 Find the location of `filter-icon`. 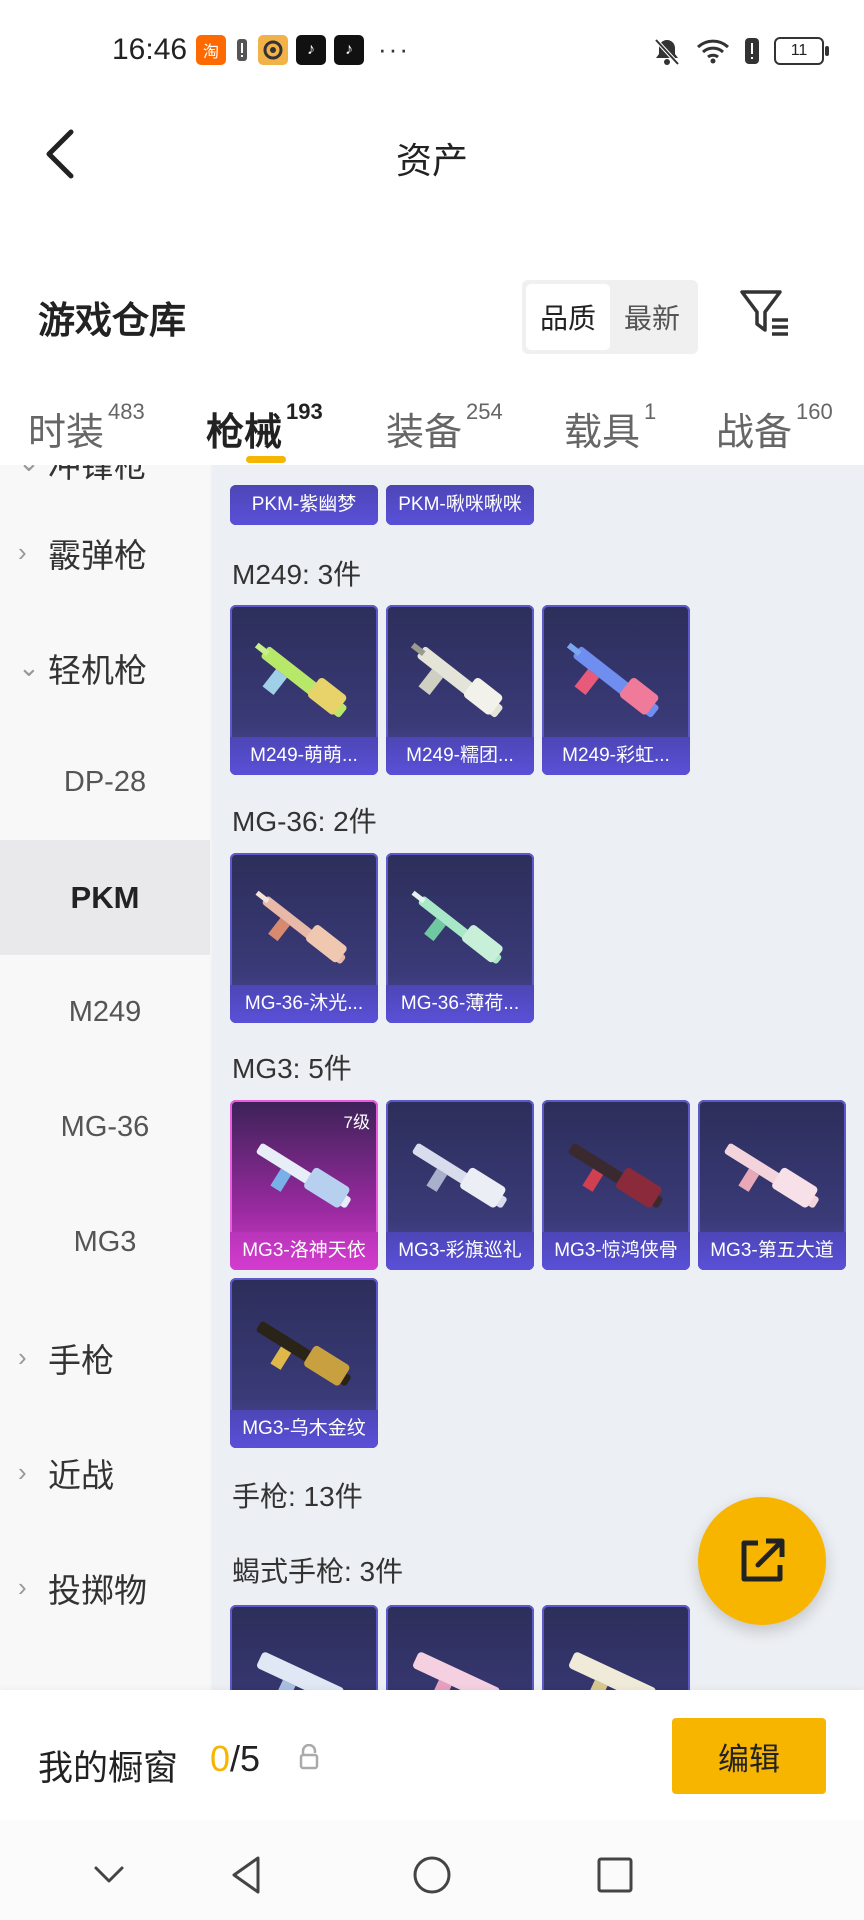

filter-icon is located at coordinates (764, 313).